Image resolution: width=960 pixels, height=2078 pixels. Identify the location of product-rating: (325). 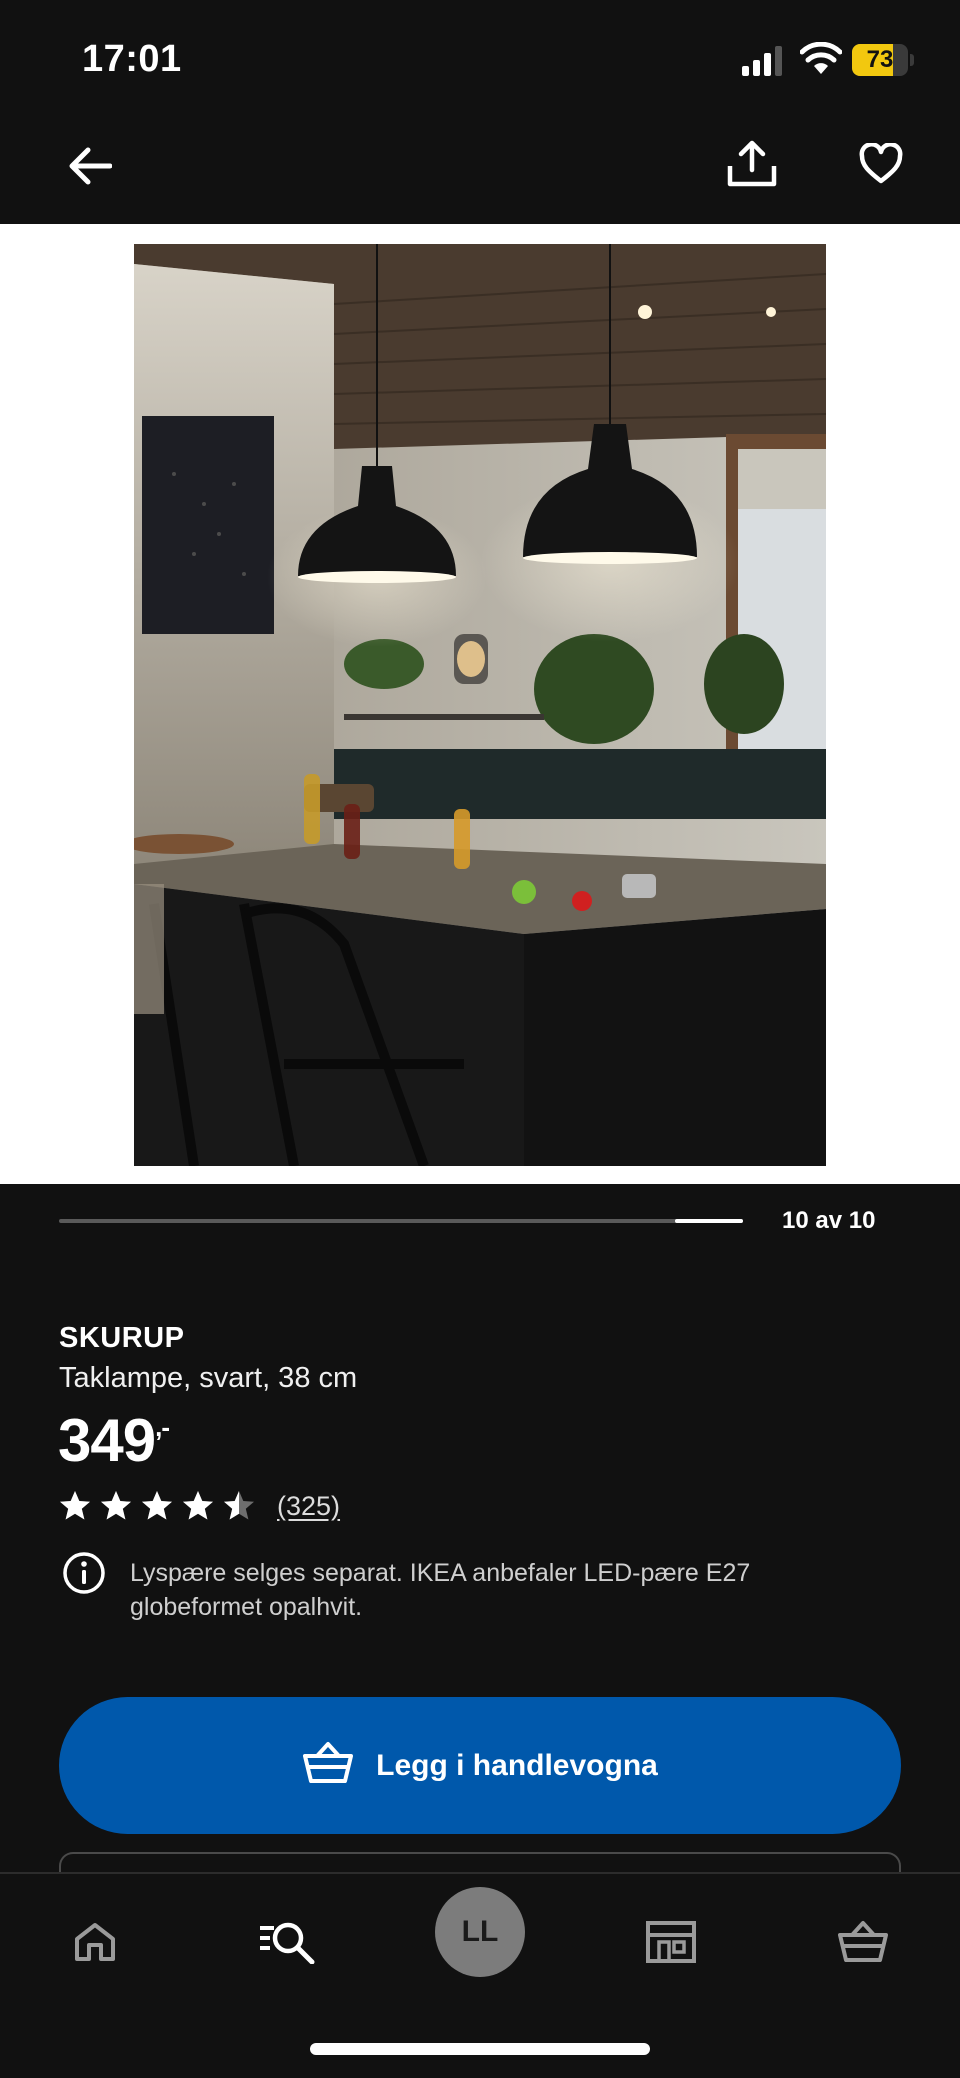
(199, 1506).